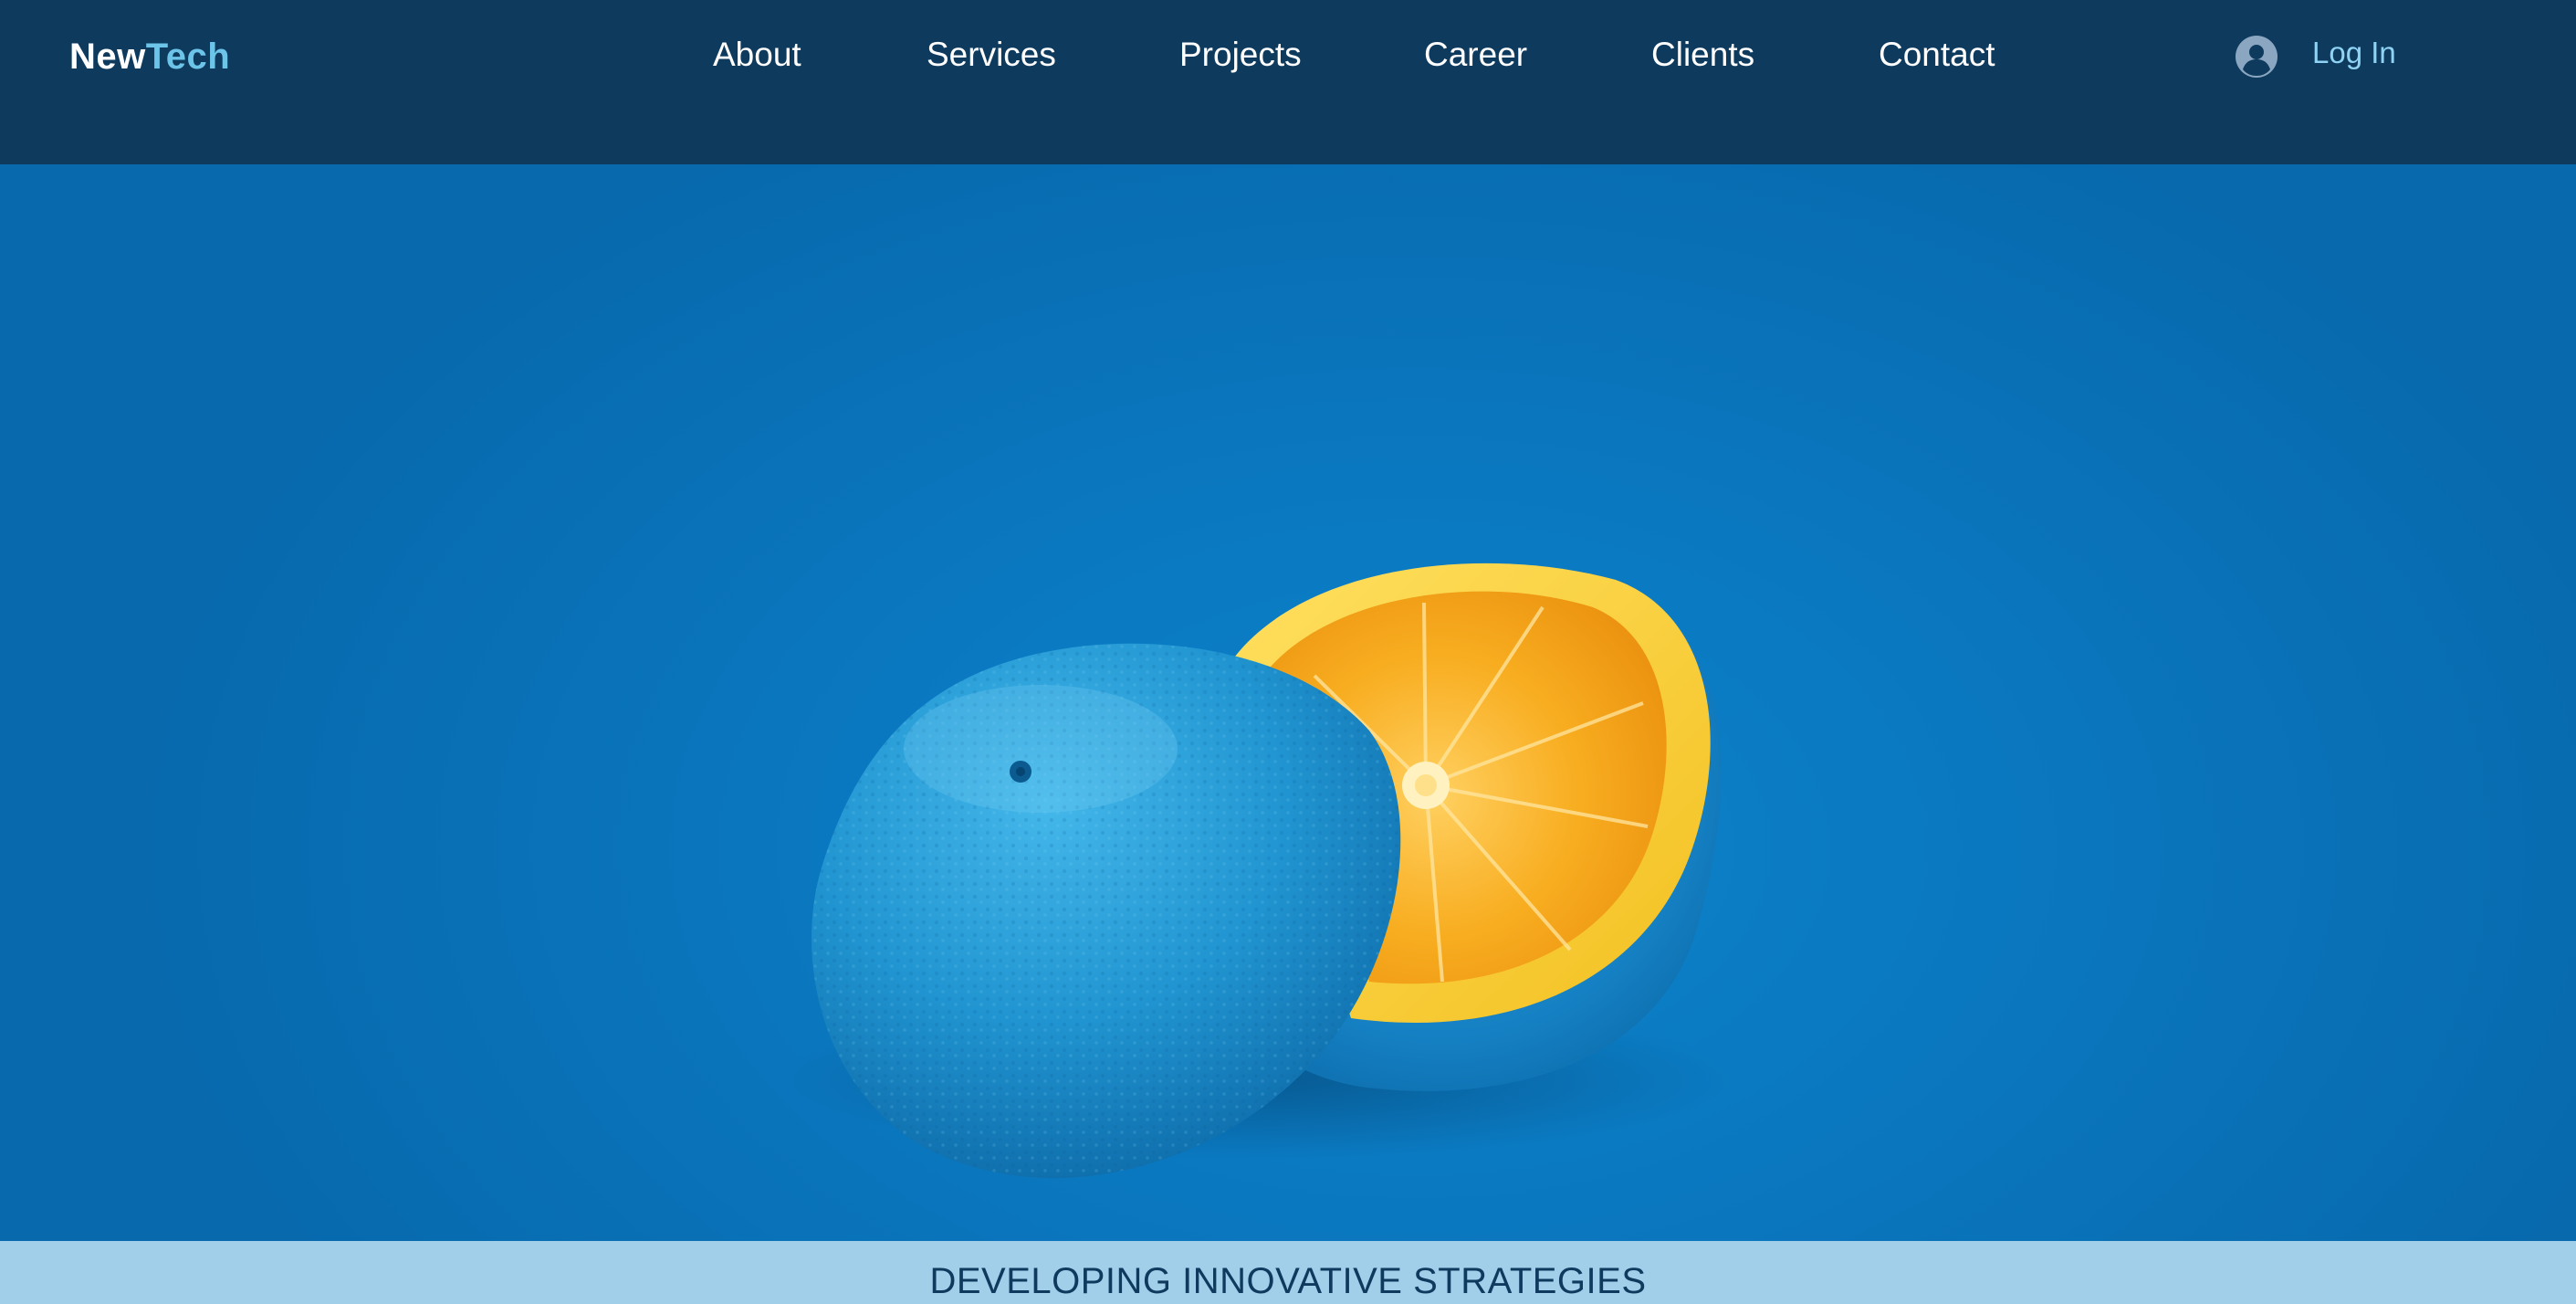 This screenshot has width=2576, height=1304. What do you see at coordinates (188, 57) in the screenshot?
I see `logo-text-tech: Tech` at bounding box center [188, 57].